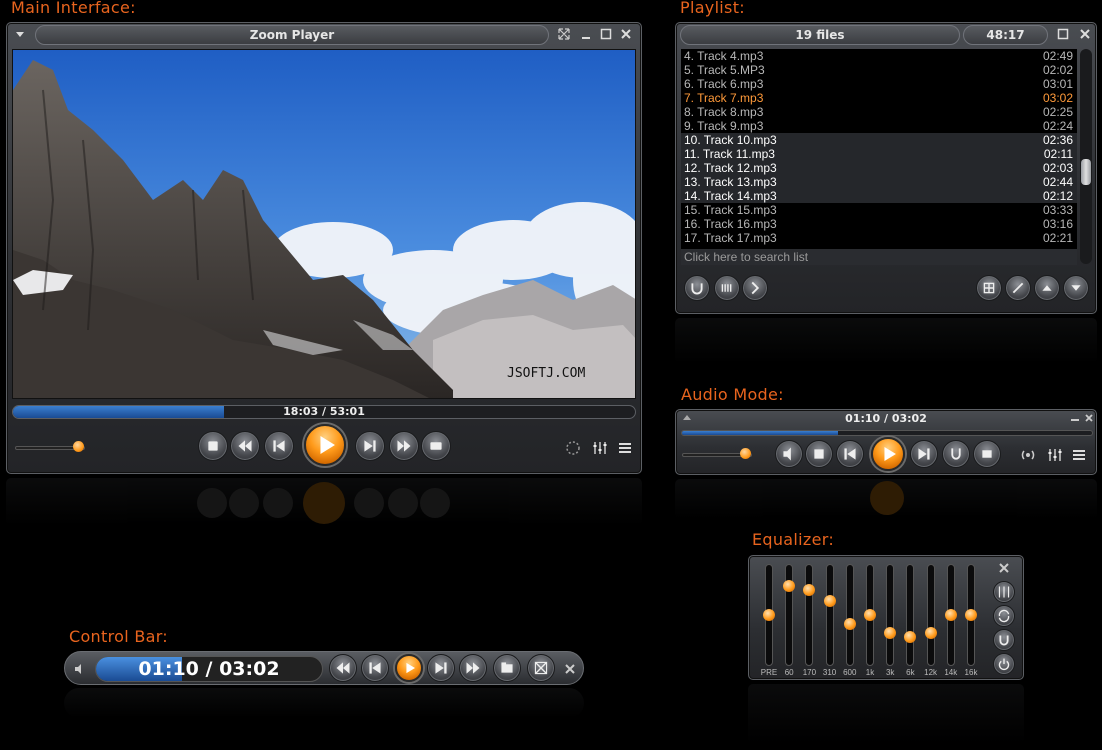  What do you see at coordinates (879, 70) in the screenshot?
I see `playlist-row: 5. Track 5.MP3 02:02` at bounding box center [879, 70].